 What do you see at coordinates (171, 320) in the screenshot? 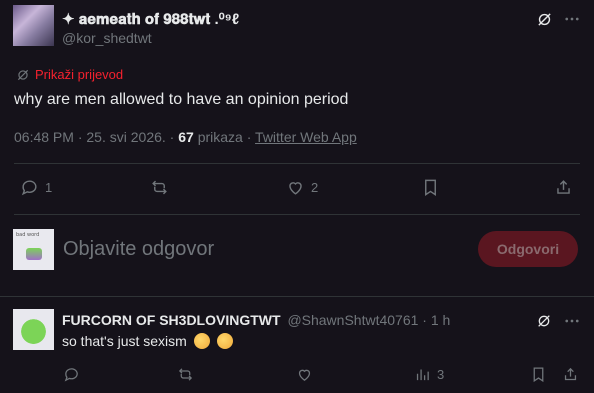
I see `reply-author-name: FURCORN OF SH3DLOVINGTWT` at bounding box center [171, 320].